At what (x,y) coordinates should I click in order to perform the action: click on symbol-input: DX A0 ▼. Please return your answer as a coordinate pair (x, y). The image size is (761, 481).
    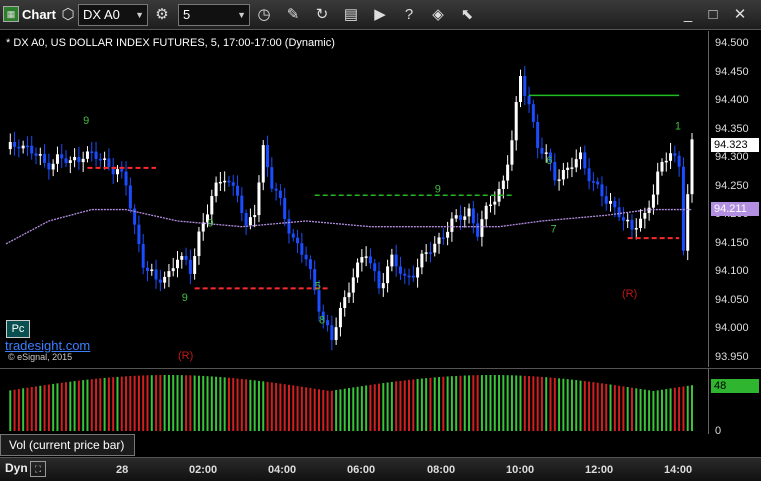
    Looking at the image, I should click on (113, 15).